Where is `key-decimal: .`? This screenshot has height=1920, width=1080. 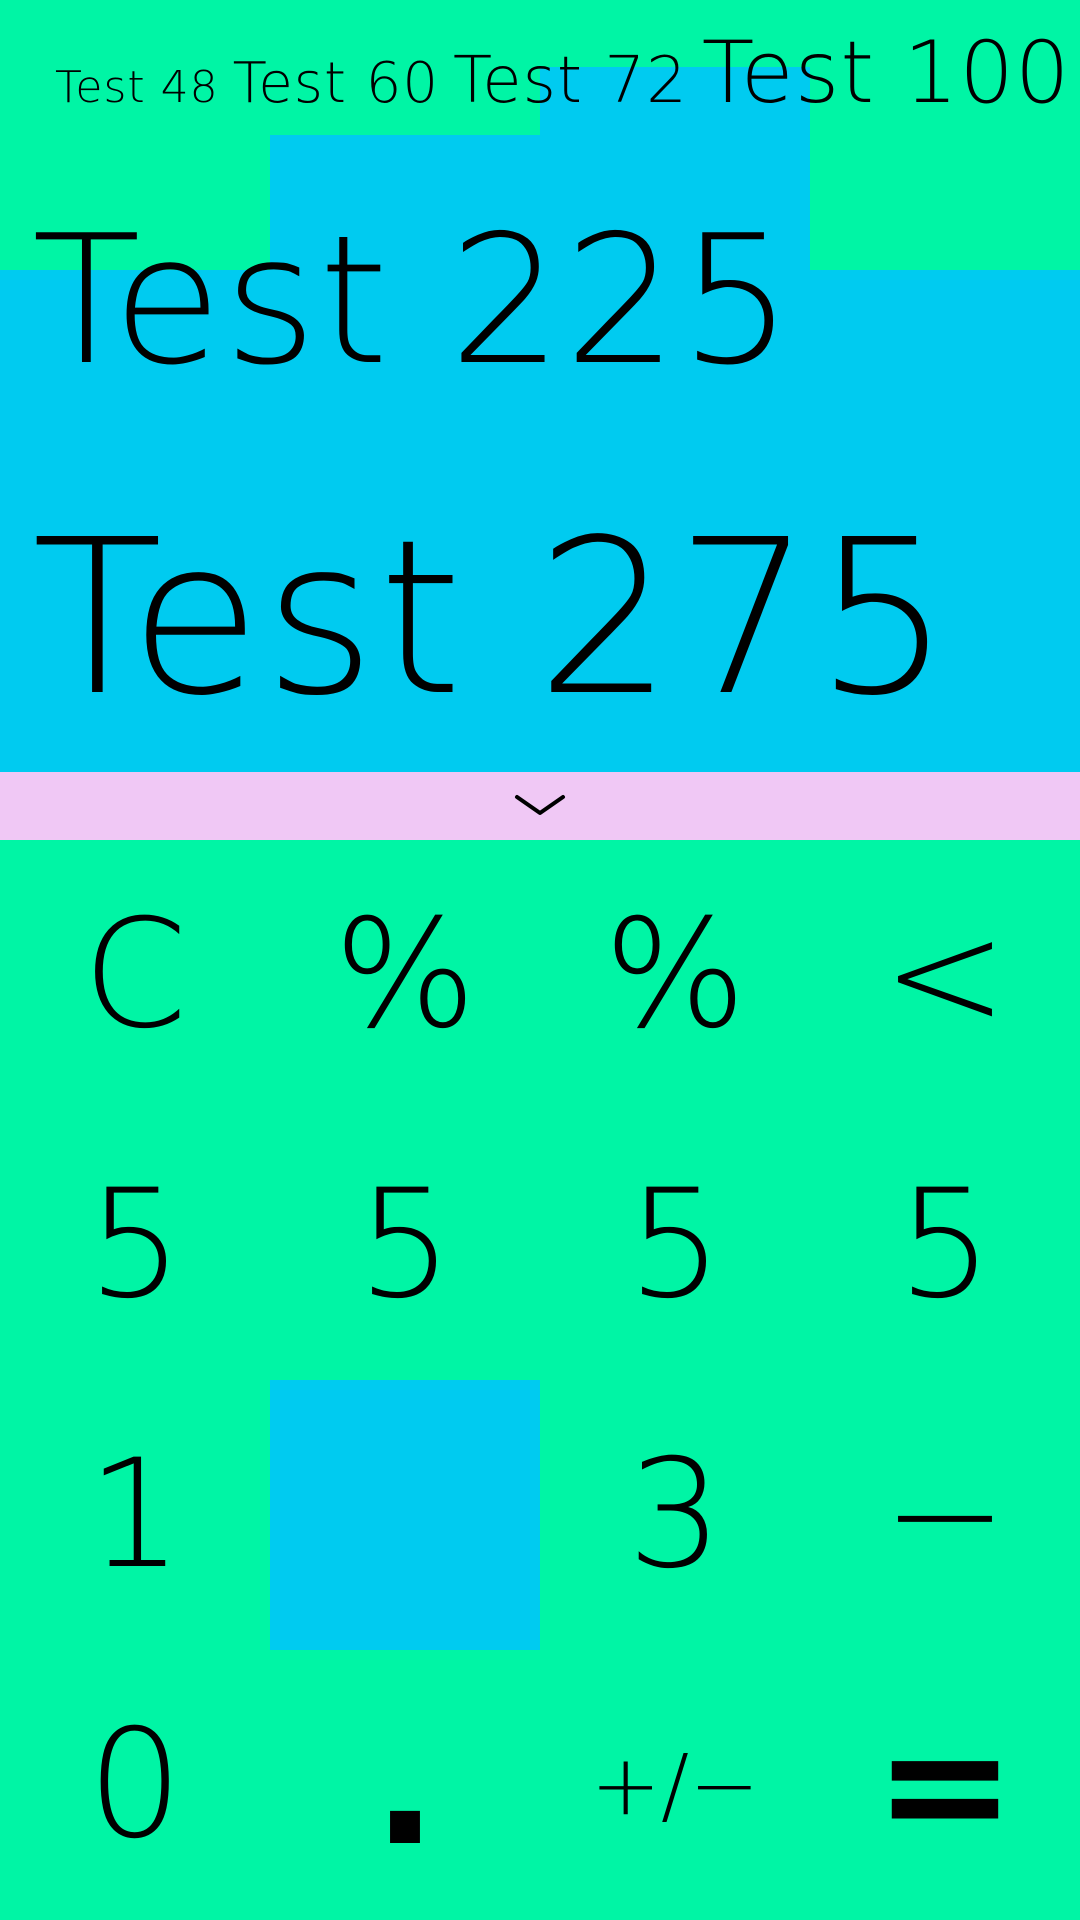 key-decimal: . is located at coordinates (405, 1785).